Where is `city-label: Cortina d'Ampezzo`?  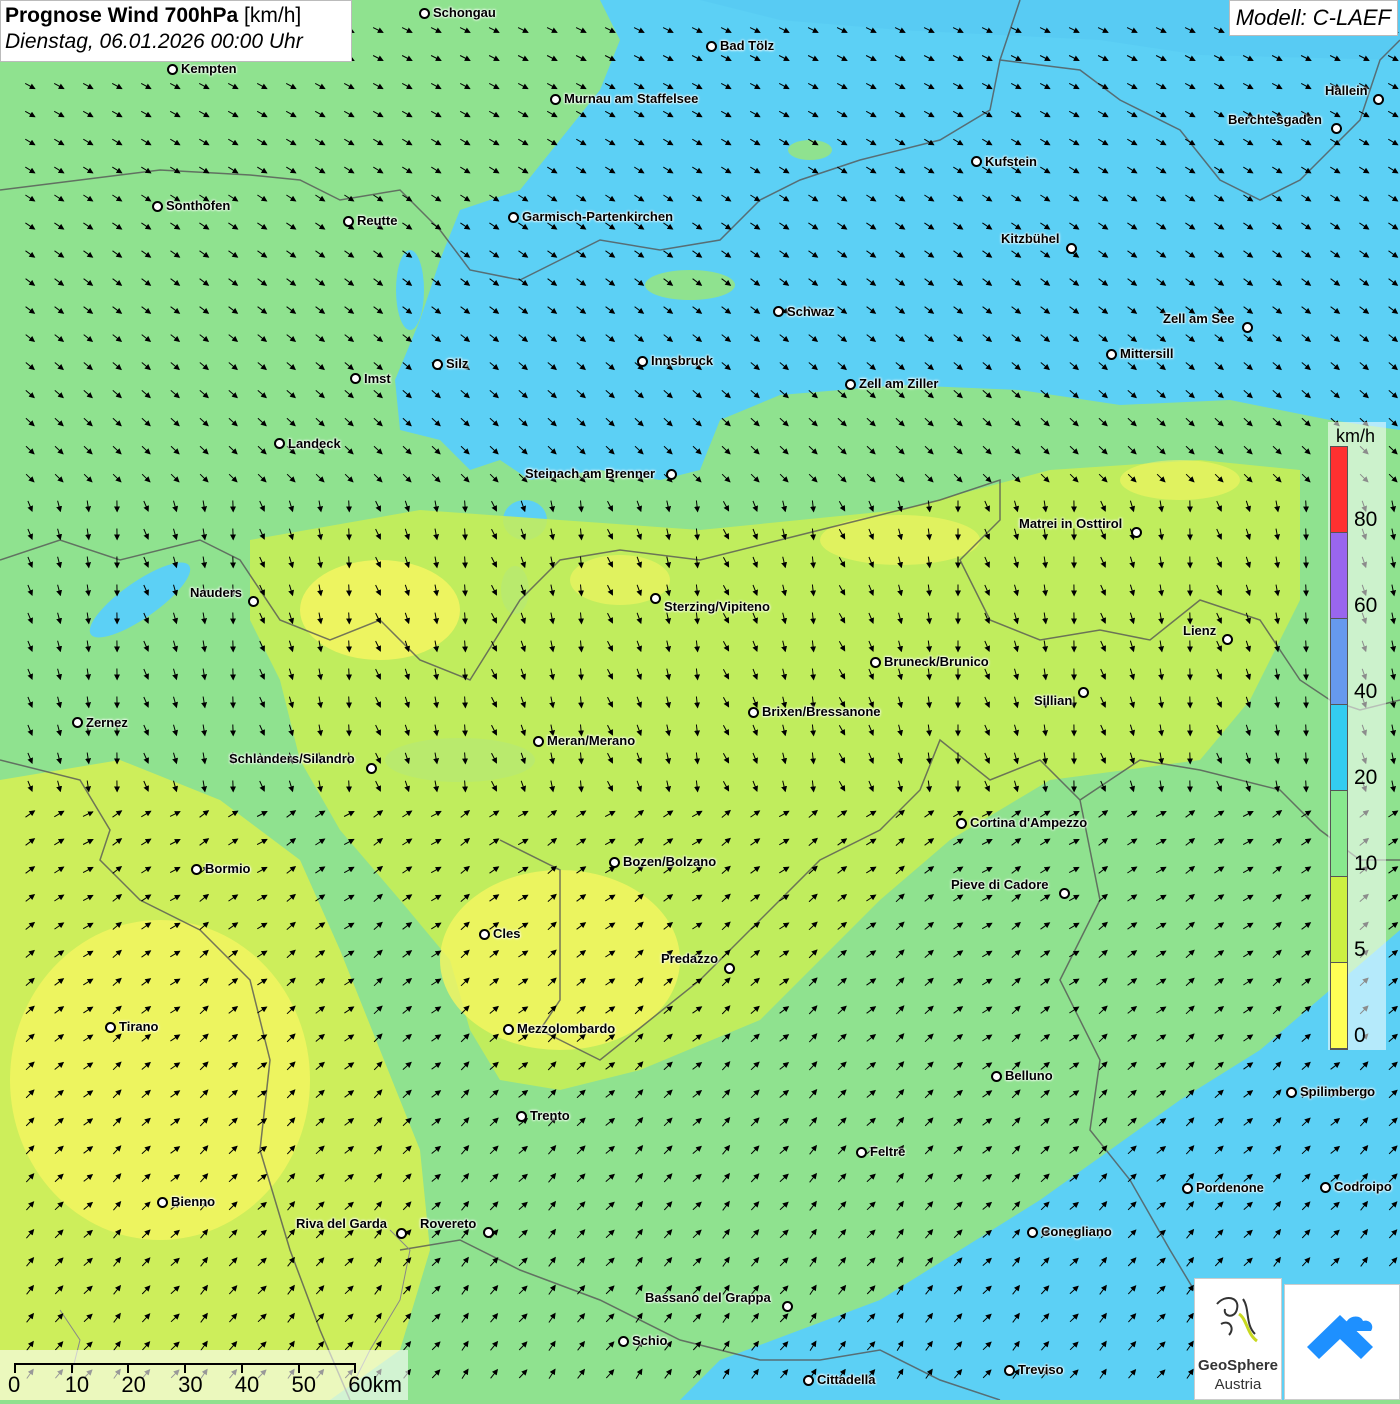 city-label: Cortina d'Ampezzo is located at coordinates (1028, 823).